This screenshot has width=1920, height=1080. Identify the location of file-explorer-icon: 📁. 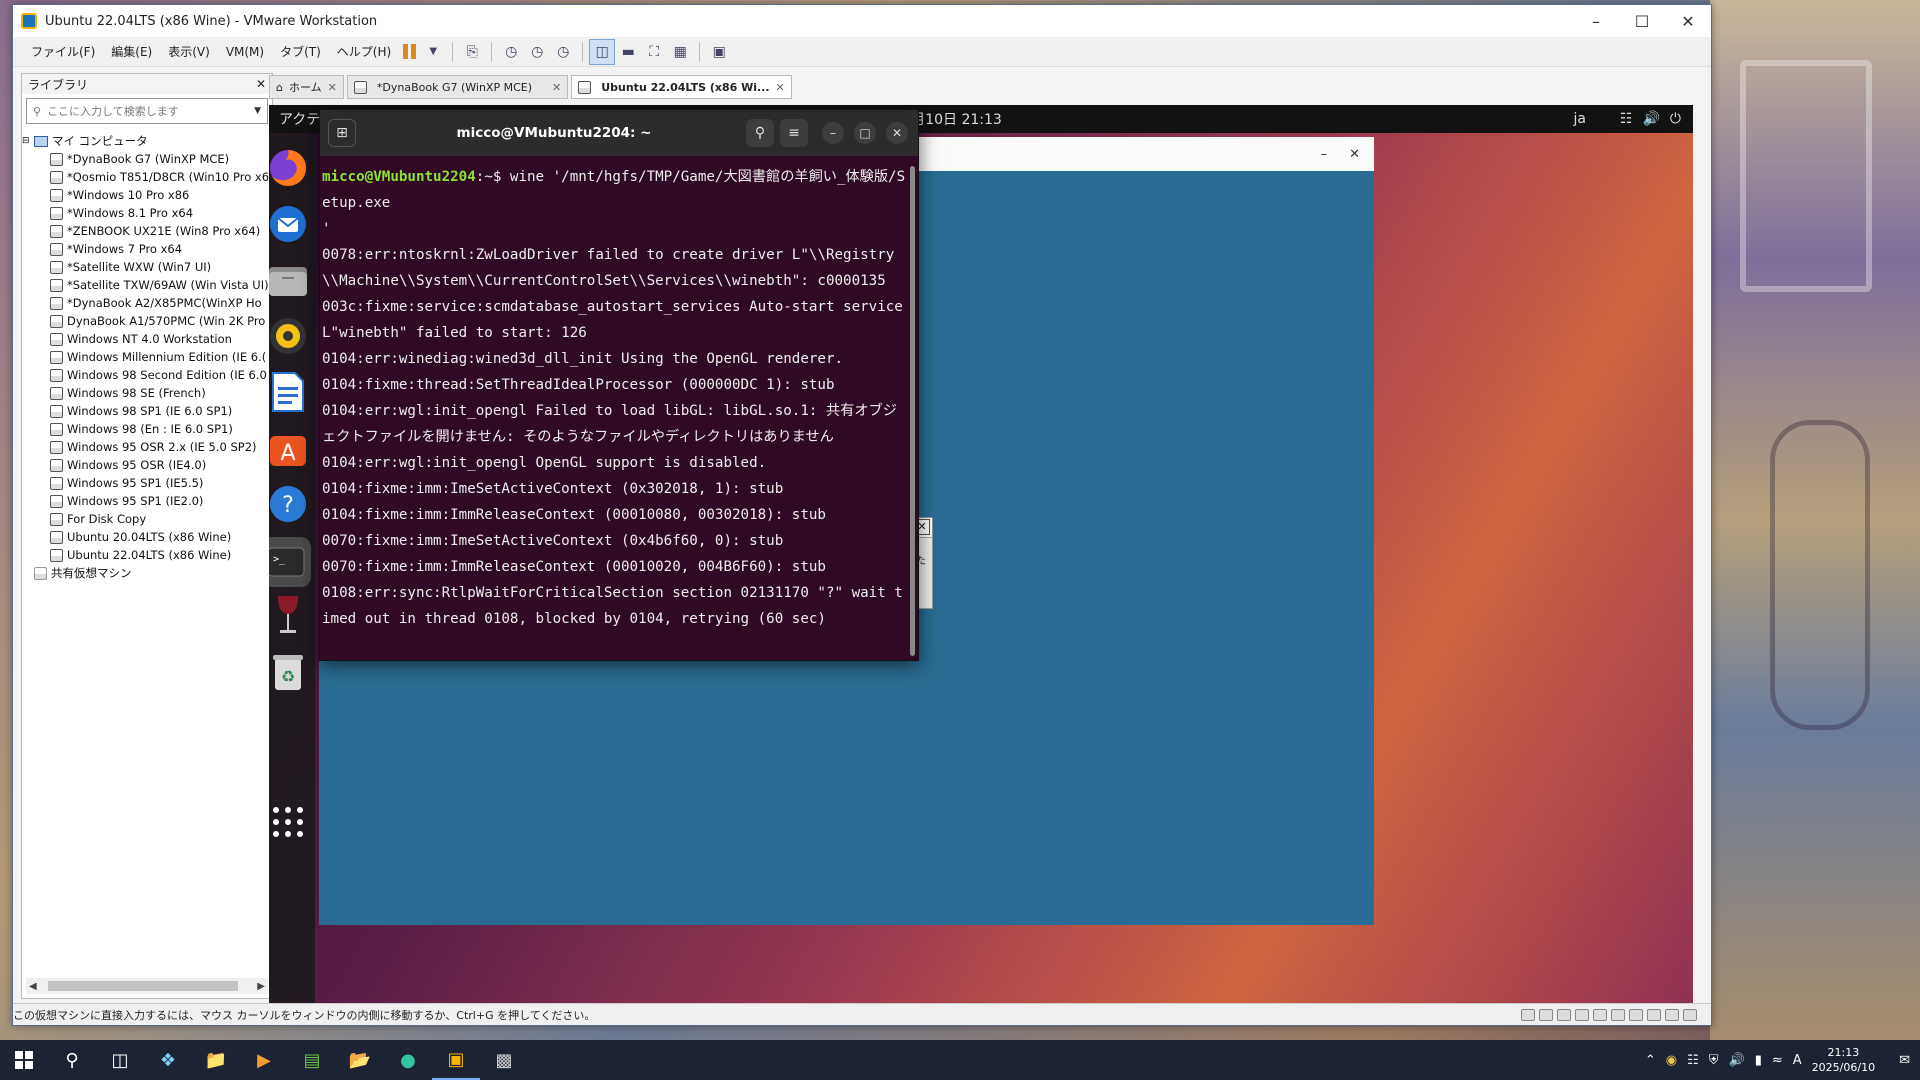
(216, 1060).